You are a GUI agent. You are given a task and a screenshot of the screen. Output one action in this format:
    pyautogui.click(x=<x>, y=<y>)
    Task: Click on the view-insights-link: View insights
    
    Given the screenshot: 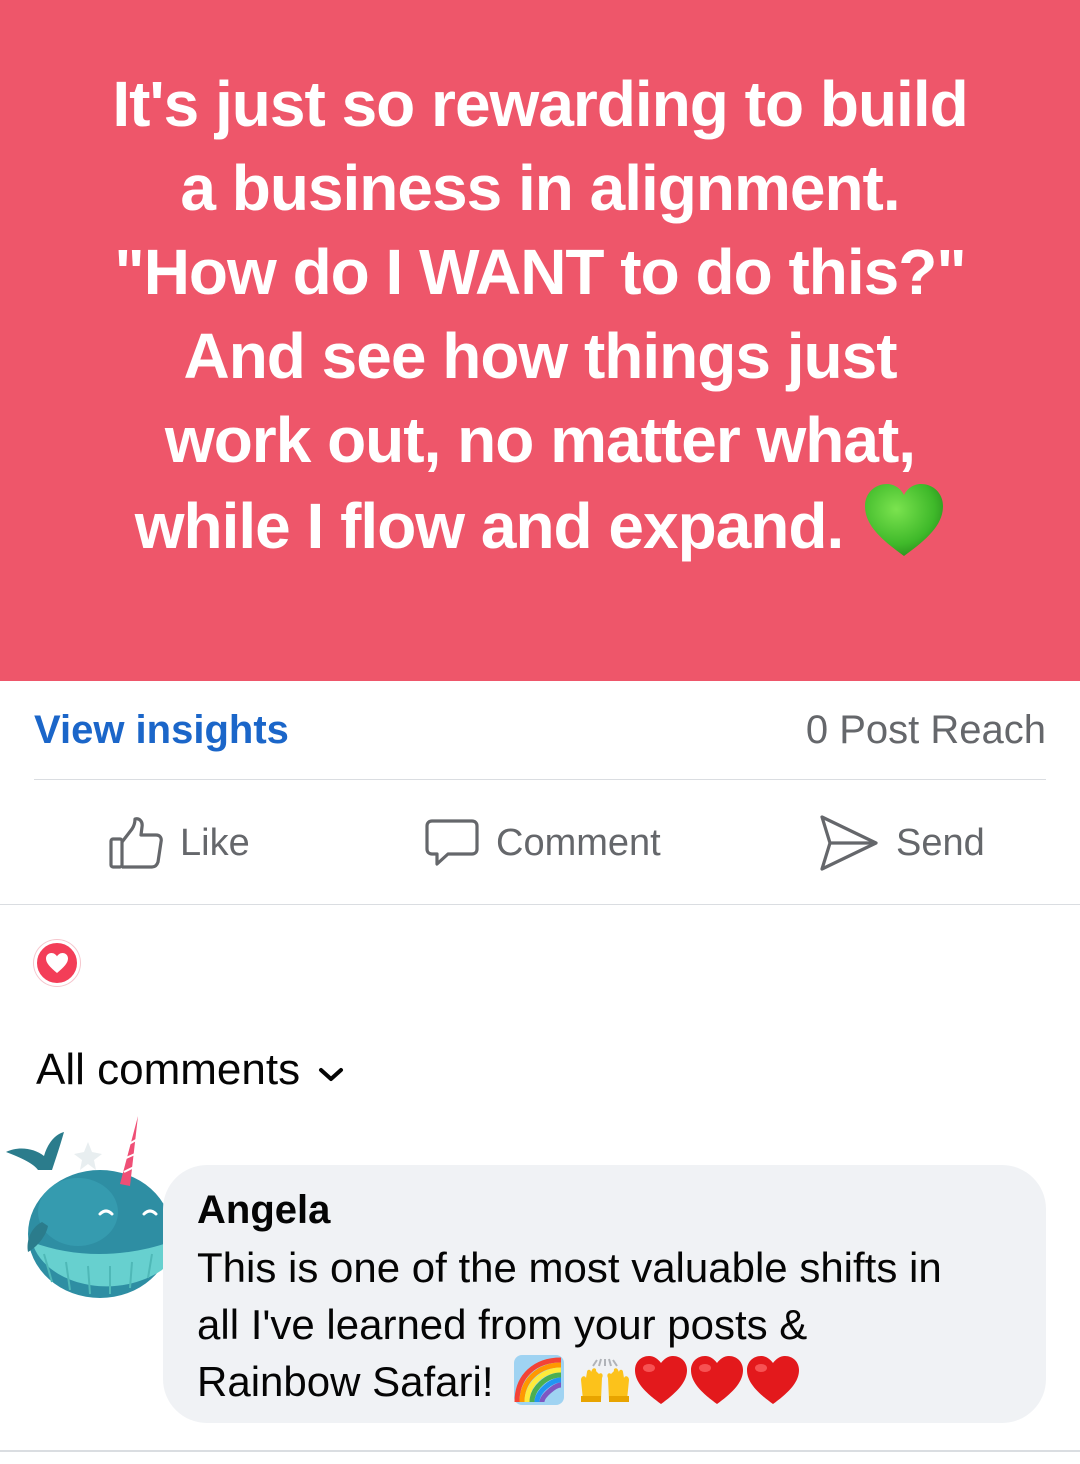 What is the action you would take?
    pyautogui.click(x=161, y=730)
    